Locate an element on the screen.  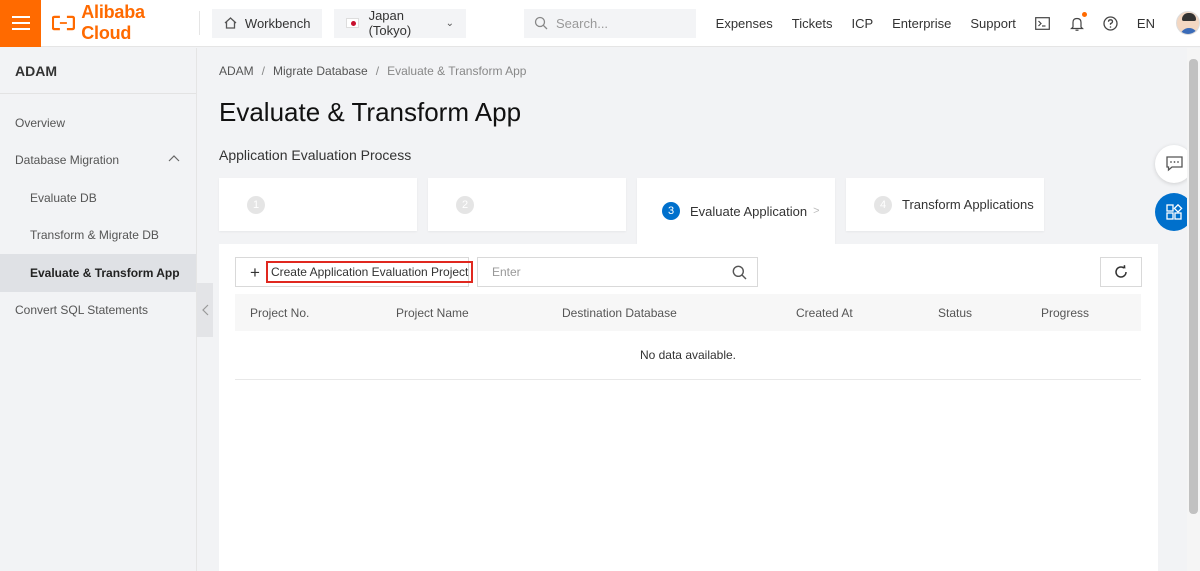
sidebar-item-label: Database Migration is located at coordinates (67, 160).